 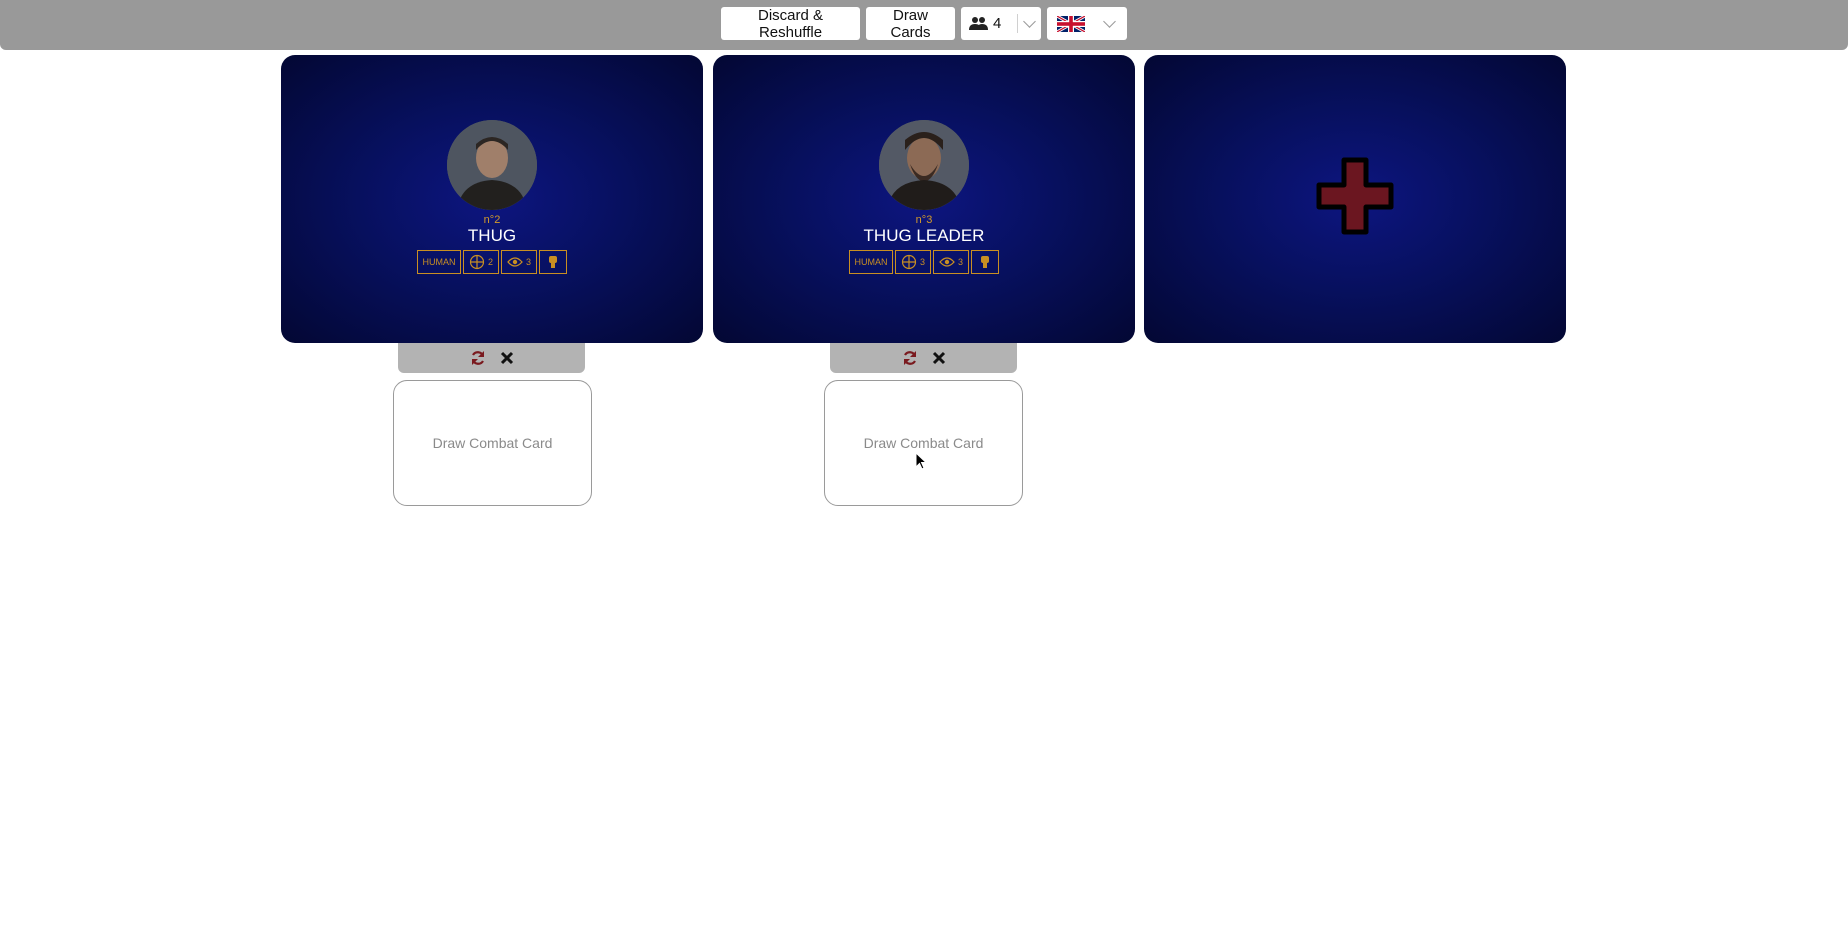 I want to click on add-enemy-card, so click(x=1355, y=199).